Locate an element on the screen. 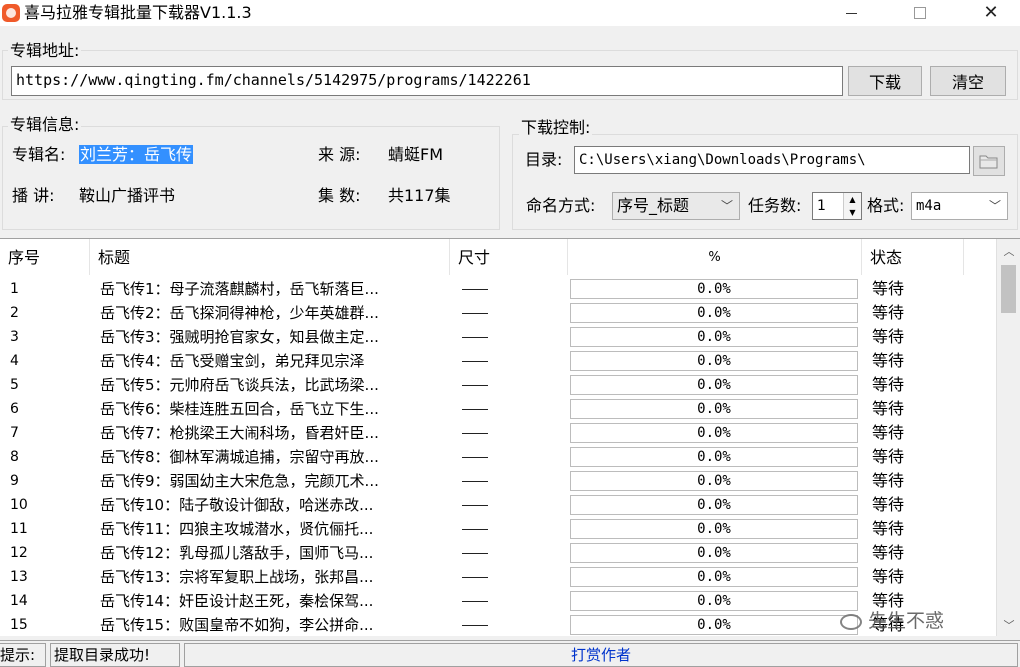 This screenshot has width=1020, height=667. episodes-value: 共117集 is located at coordinates (419, 195).